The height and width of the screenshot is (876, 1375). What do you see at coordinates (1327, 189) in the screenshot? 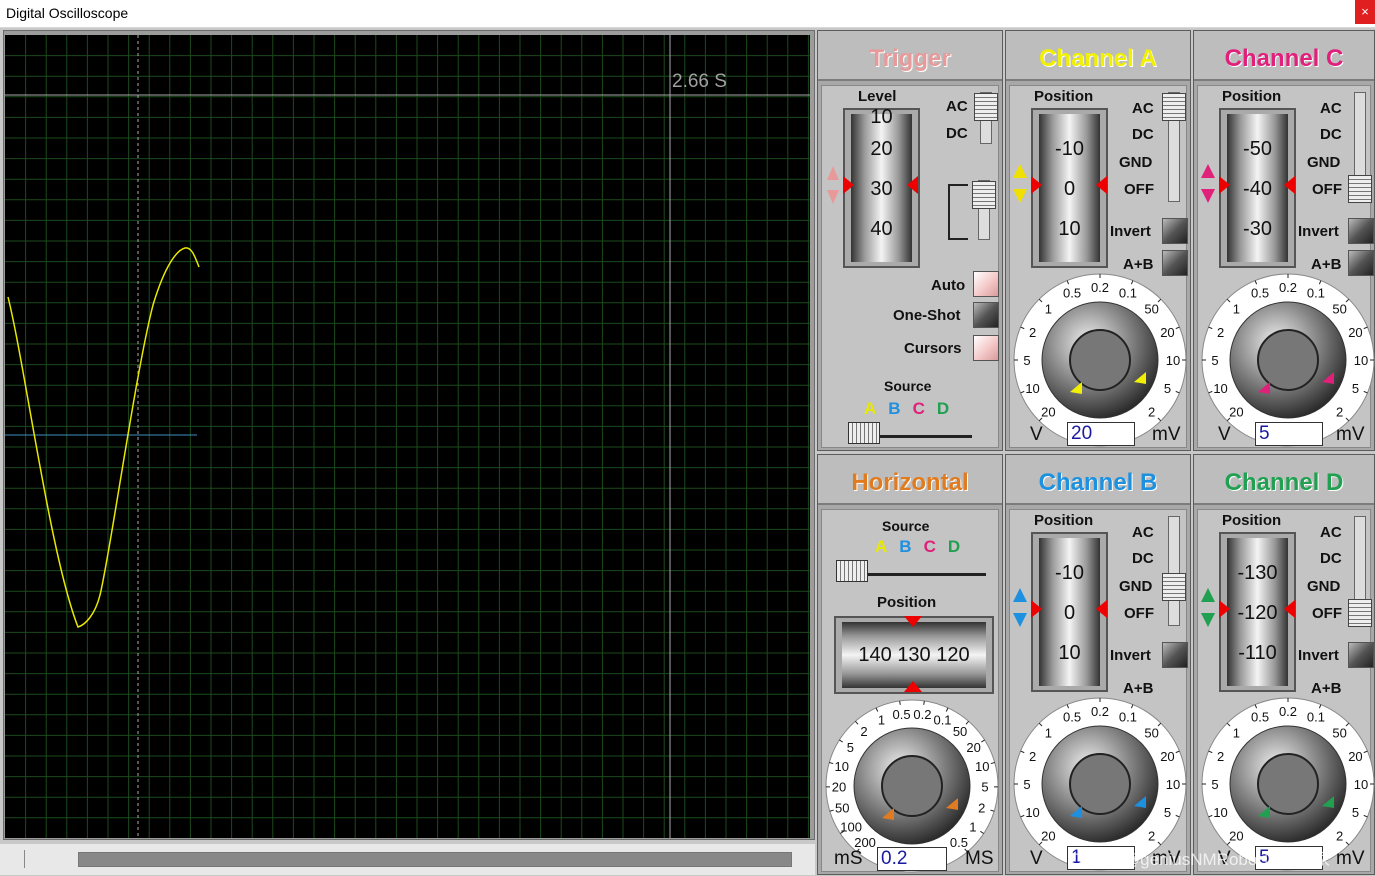
I see `channel-c-off-label: OFF` at bounding box center [1327, 189].